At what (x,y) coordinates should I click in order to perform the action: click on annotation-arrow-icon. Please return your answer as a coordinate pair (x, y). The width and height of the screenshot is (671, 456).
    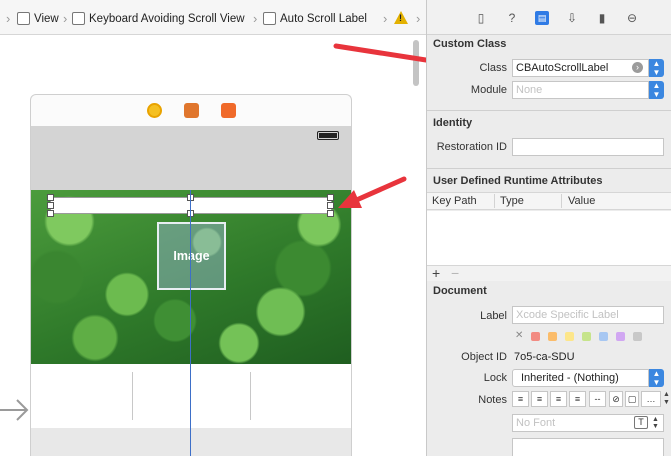
    Looking at the image, I should click on (372, 192).